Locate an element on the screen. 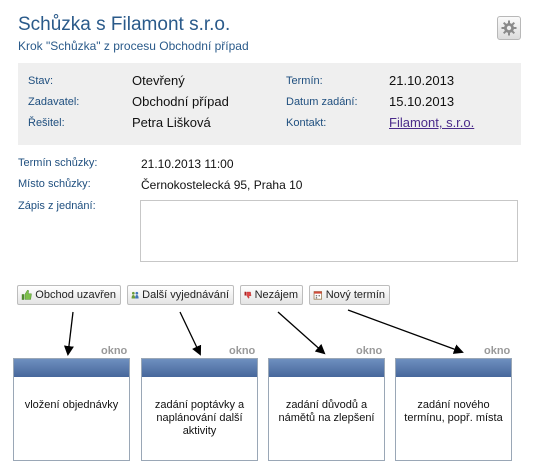 Image resolution: width=538 pixels, height=475 pixels. window-1: vložení objednávky is located at coordinates (71, 409).